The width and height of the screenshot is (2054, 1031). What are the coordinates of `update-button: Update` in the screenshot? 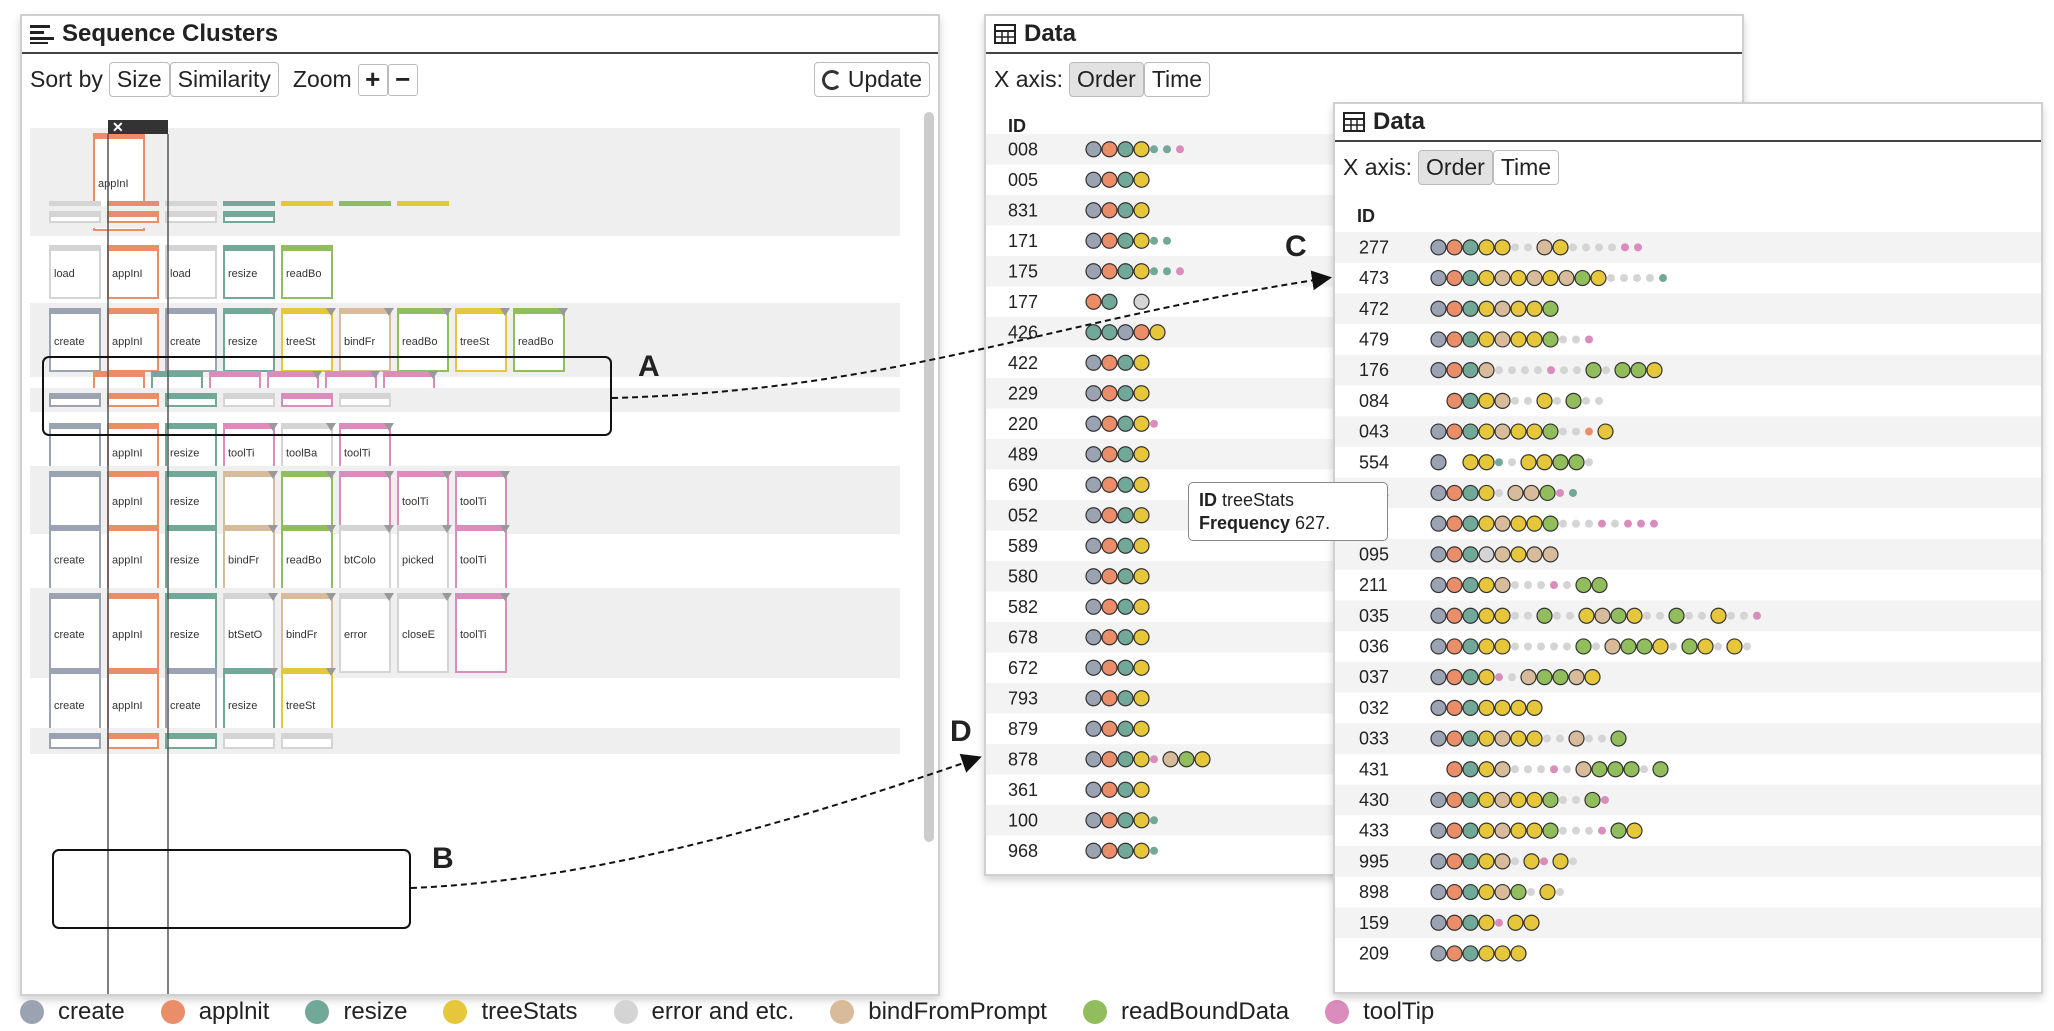 It's located at (871, 79).